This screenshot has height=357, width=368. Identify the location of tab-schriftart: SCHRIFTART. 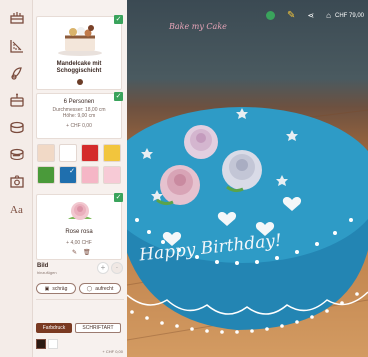
(98, 328).